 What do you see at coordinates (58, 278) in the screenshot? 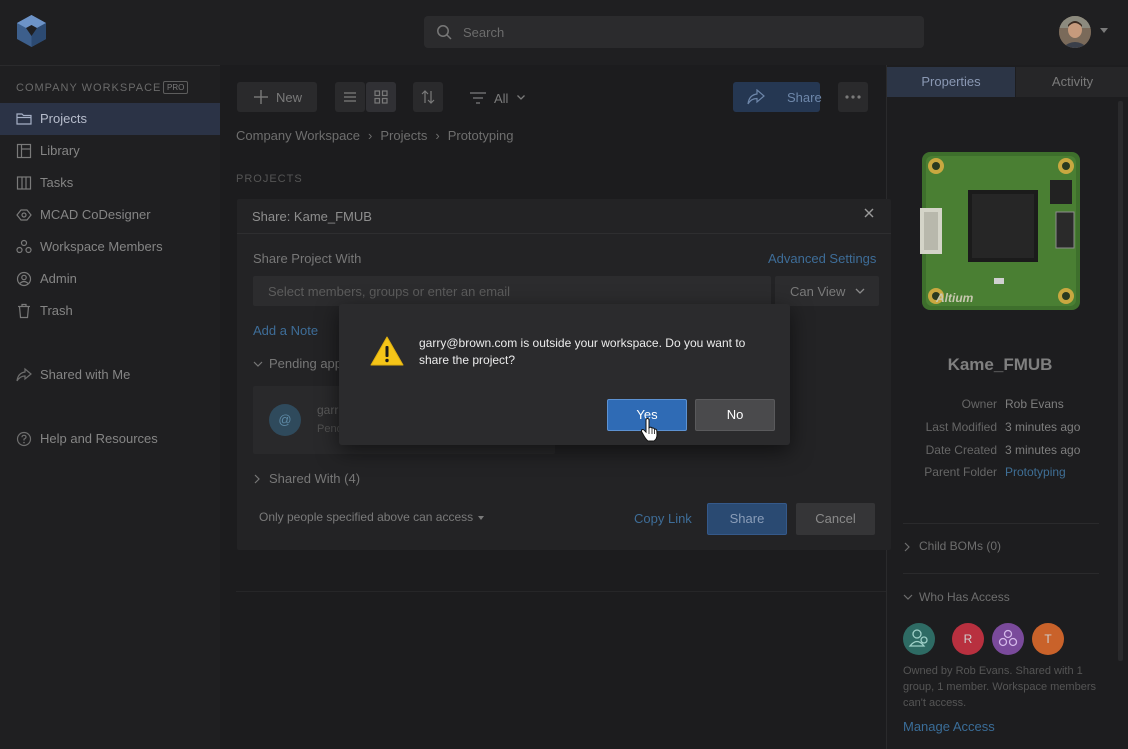
I see `sidebar-item-label: Admin` at bounding box center [58, 278].